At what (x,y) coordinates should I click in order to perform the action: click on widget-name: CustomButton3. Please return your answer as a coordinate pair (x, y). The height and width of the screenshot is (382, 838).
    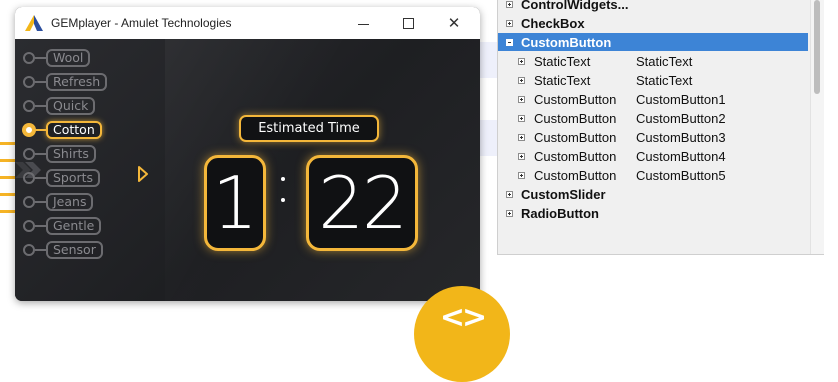
    Looking at the image, I should click on (681, 137).